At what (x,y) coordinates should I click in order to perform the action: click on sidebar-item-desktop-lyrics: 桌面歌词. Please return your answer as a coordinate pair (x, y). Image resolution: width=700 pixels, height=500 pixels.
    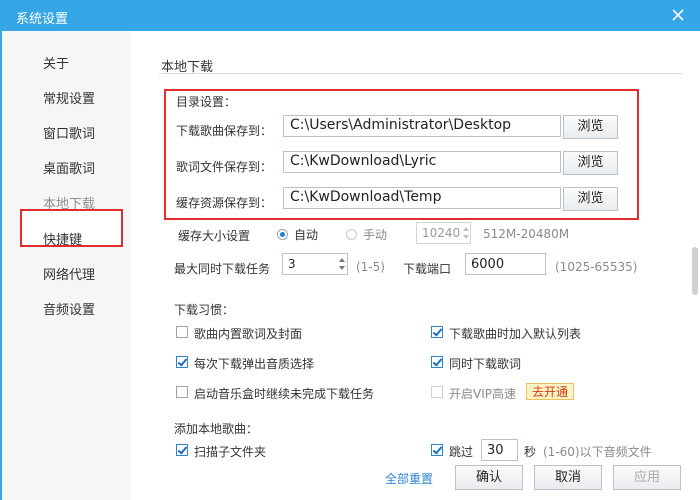
    Looking at the image, I should click on (67, 166).